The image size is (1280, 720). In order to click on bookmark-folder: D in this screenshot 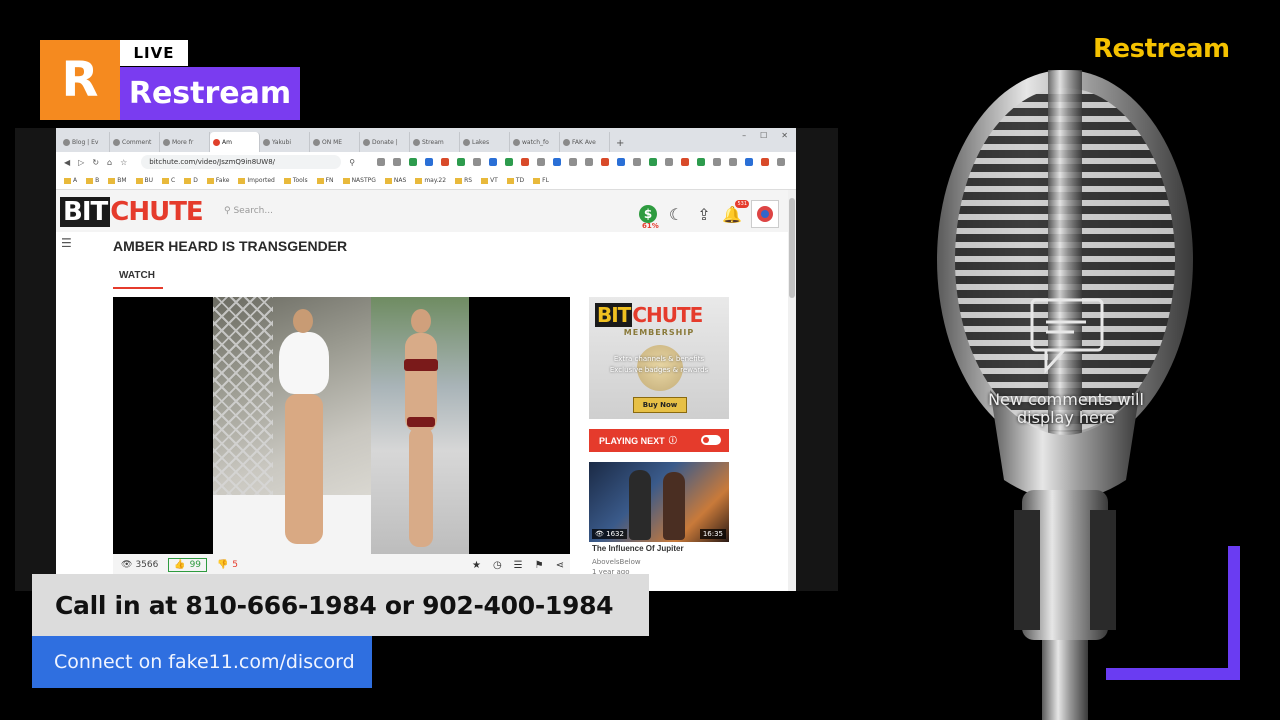, I will do `click(191, 180)`.